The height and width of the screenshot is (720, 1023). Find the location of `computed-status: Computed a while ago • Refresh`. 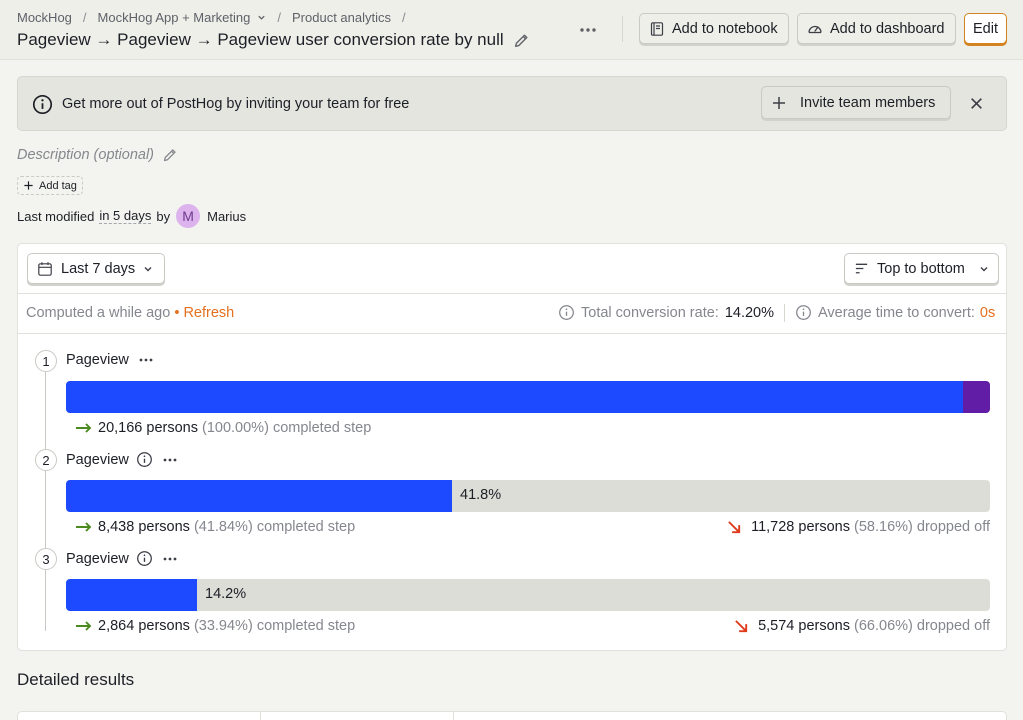

computed-status: Computed a while ago • Refresh is located at coordinates (130, 313).